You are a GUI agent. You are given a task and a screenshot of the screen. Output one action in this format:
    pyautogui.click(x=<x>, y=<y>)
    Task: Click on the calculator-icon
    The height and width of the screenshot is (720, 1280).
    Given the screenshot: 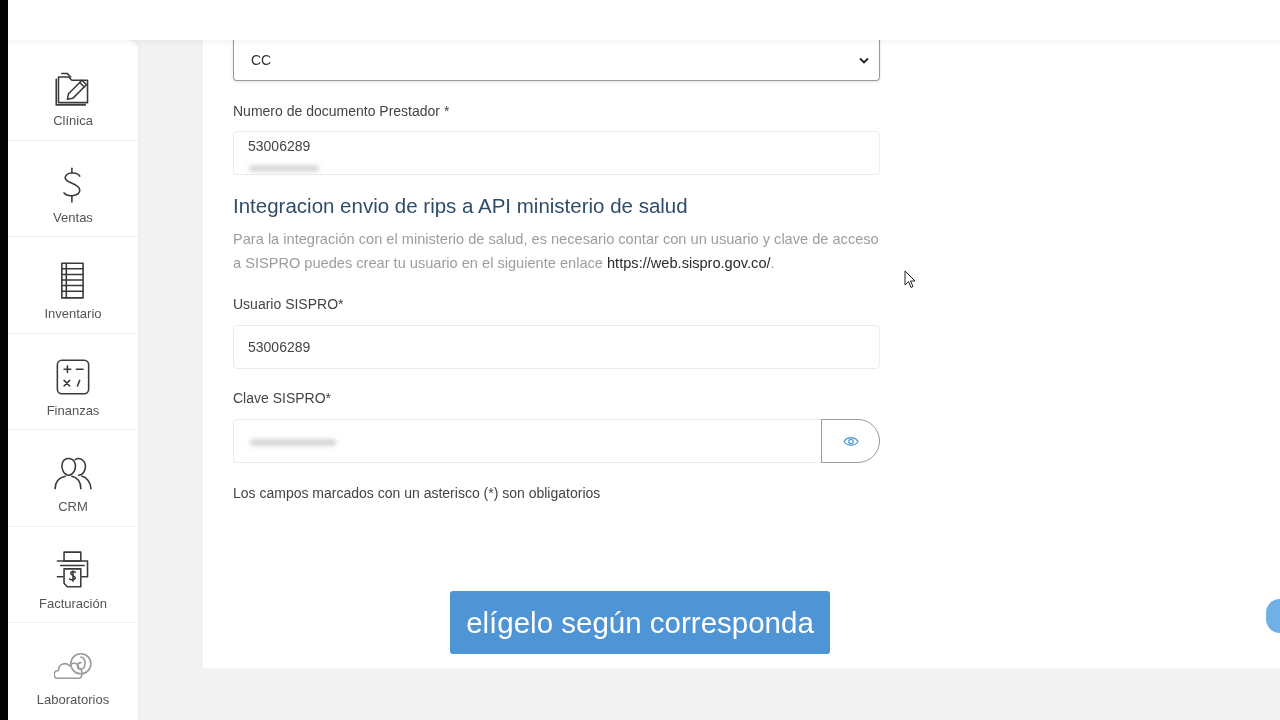 What is the action you would take?
    pyautogui.click(x=73, y=376)
    